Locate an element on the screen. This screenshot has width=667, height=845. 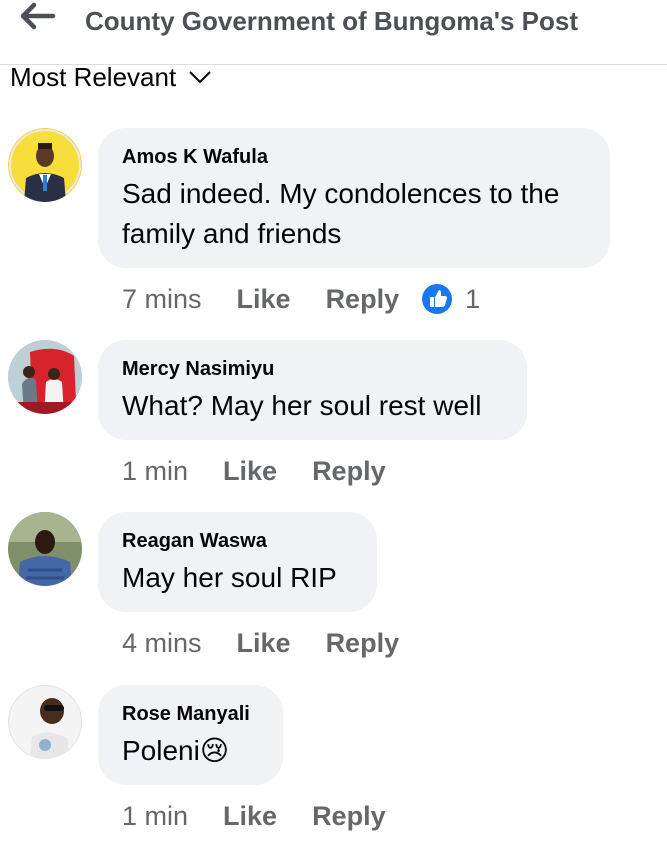
reaction-count: 1 is located at coordinates (473, 299).